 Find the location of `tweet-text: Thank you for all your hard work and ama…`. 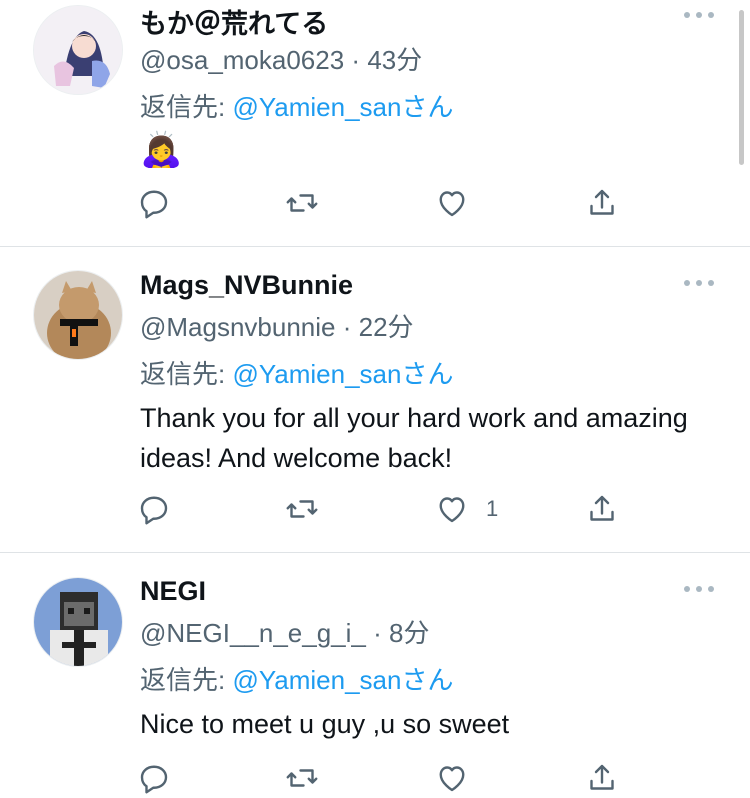

tweet-text: Thank you for all your hard work and ama… is located at coordinates (414, 438).